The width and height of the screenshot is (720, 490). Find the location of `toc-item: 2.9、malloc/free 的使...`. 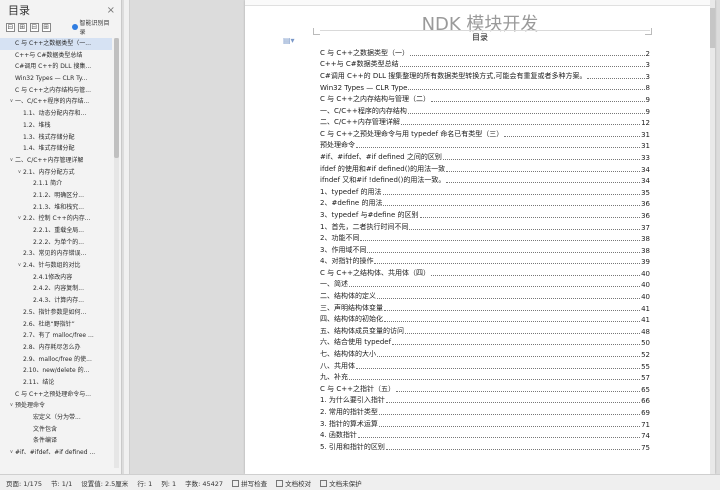

toc-item: 2.9、malloc/free 的使... is located at coordinates (56, 360).